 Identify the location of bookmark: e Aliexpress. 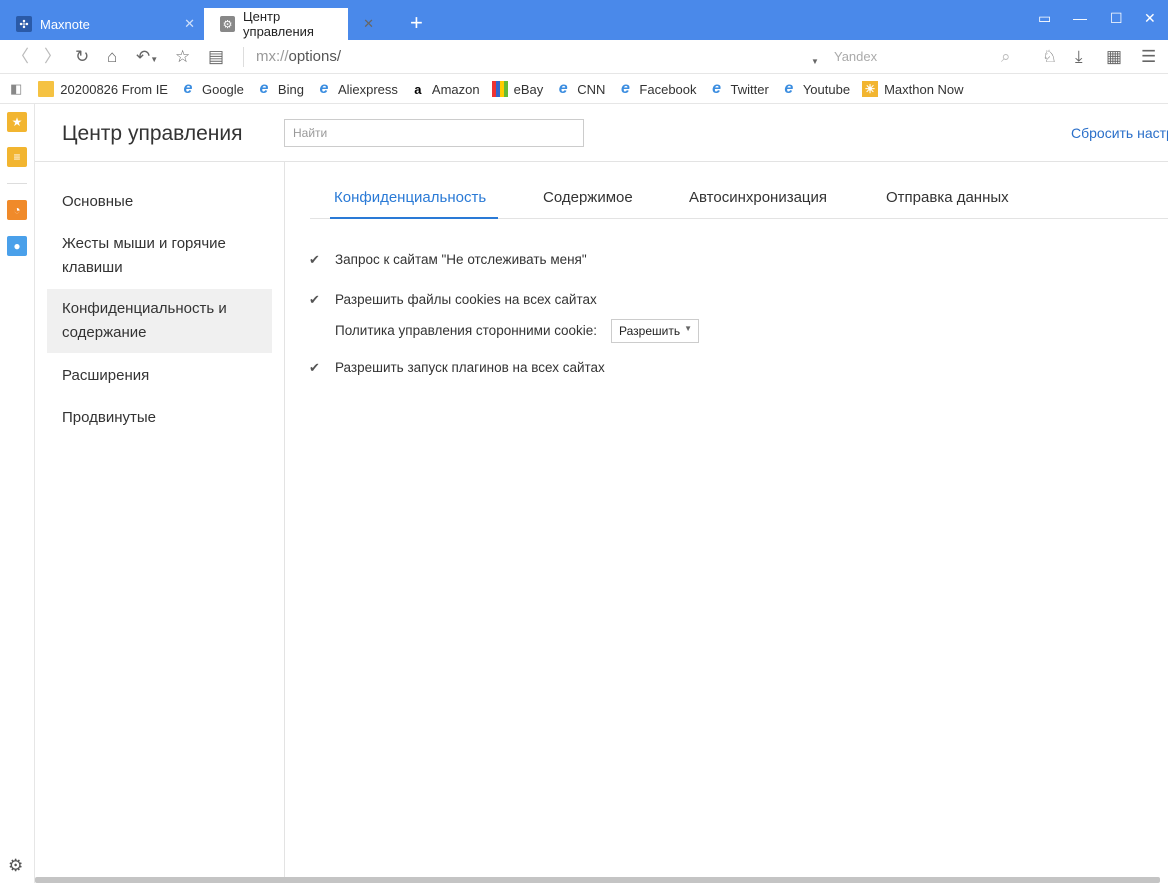
(357, 88).